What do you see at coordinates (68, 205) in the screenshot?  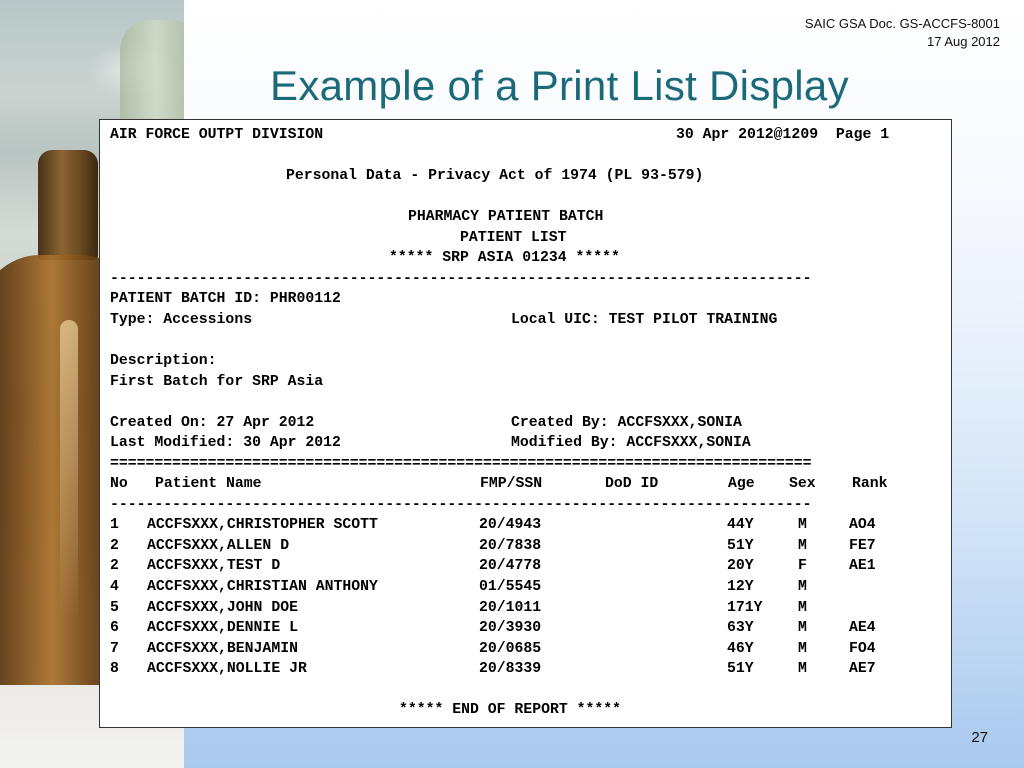 I see `bottle-stopper-image` at bounding box center [68, 205].